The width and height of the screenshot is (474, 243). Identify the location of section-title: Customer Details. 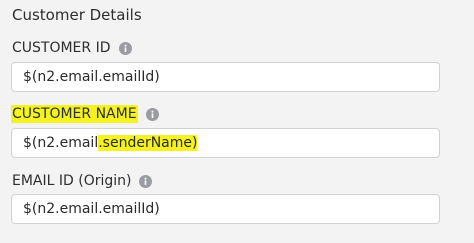
(77, 15).